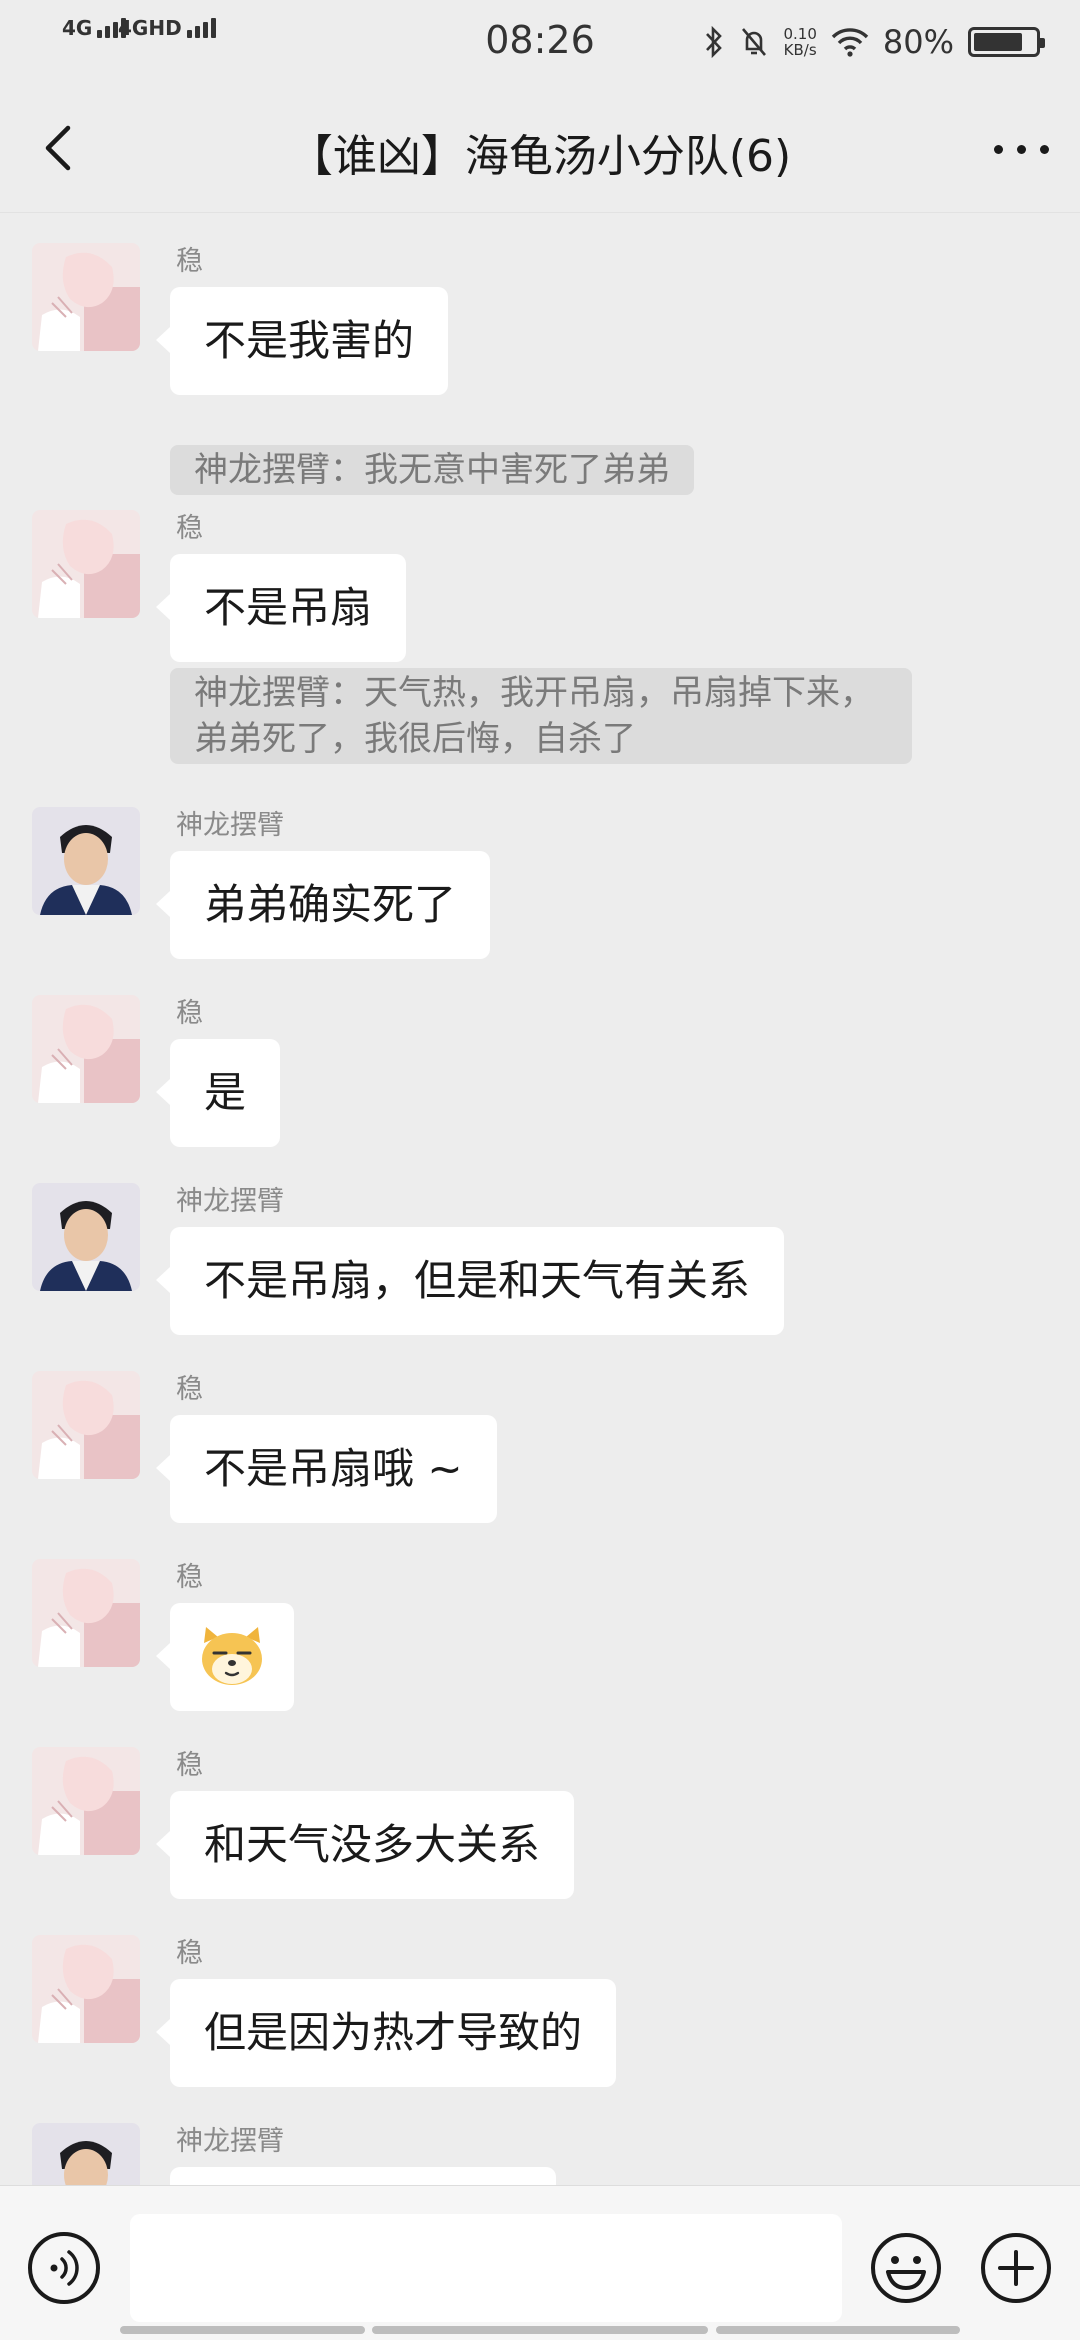  Describe the element at coordinates (218, 1093) in the screenshot. I see `message-bubble: 是` at that location.